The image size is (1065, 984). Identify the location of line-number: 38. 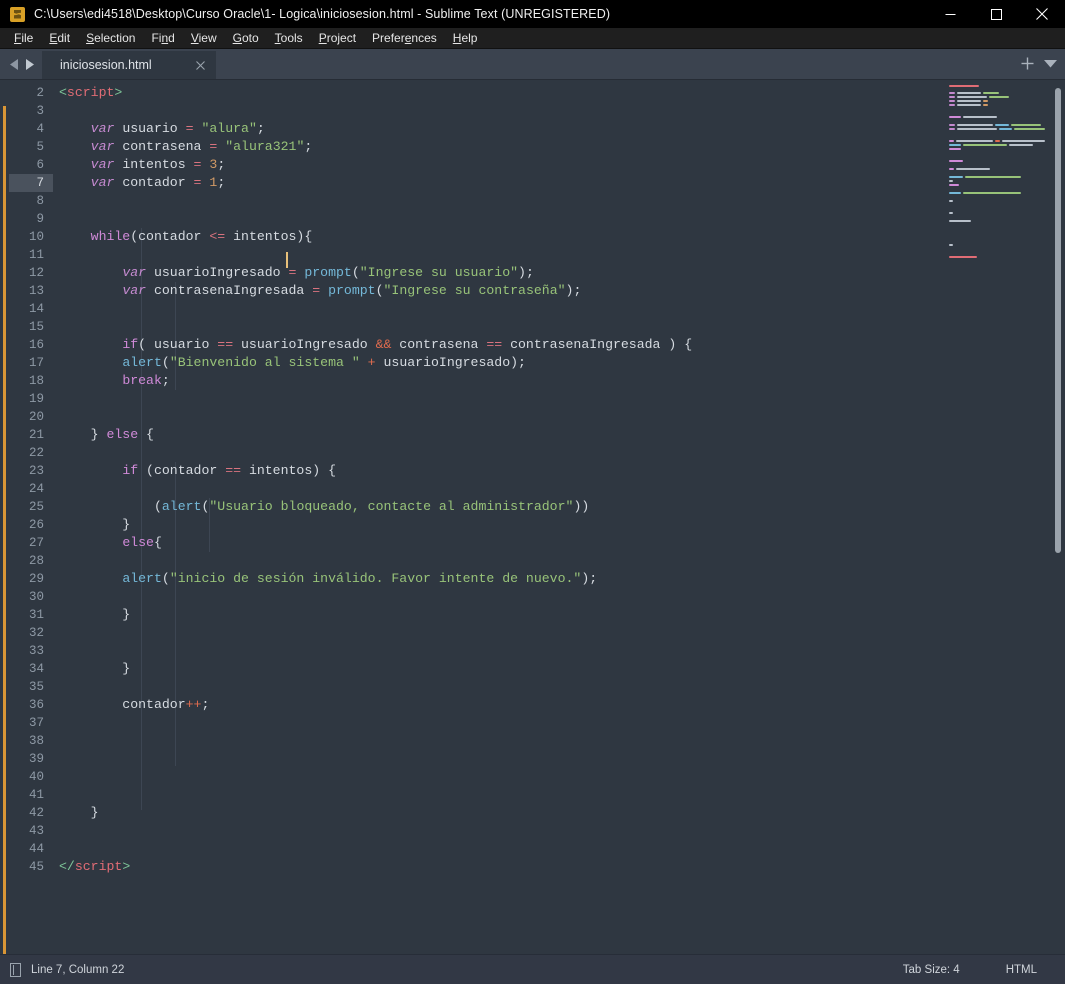
(36, 741).